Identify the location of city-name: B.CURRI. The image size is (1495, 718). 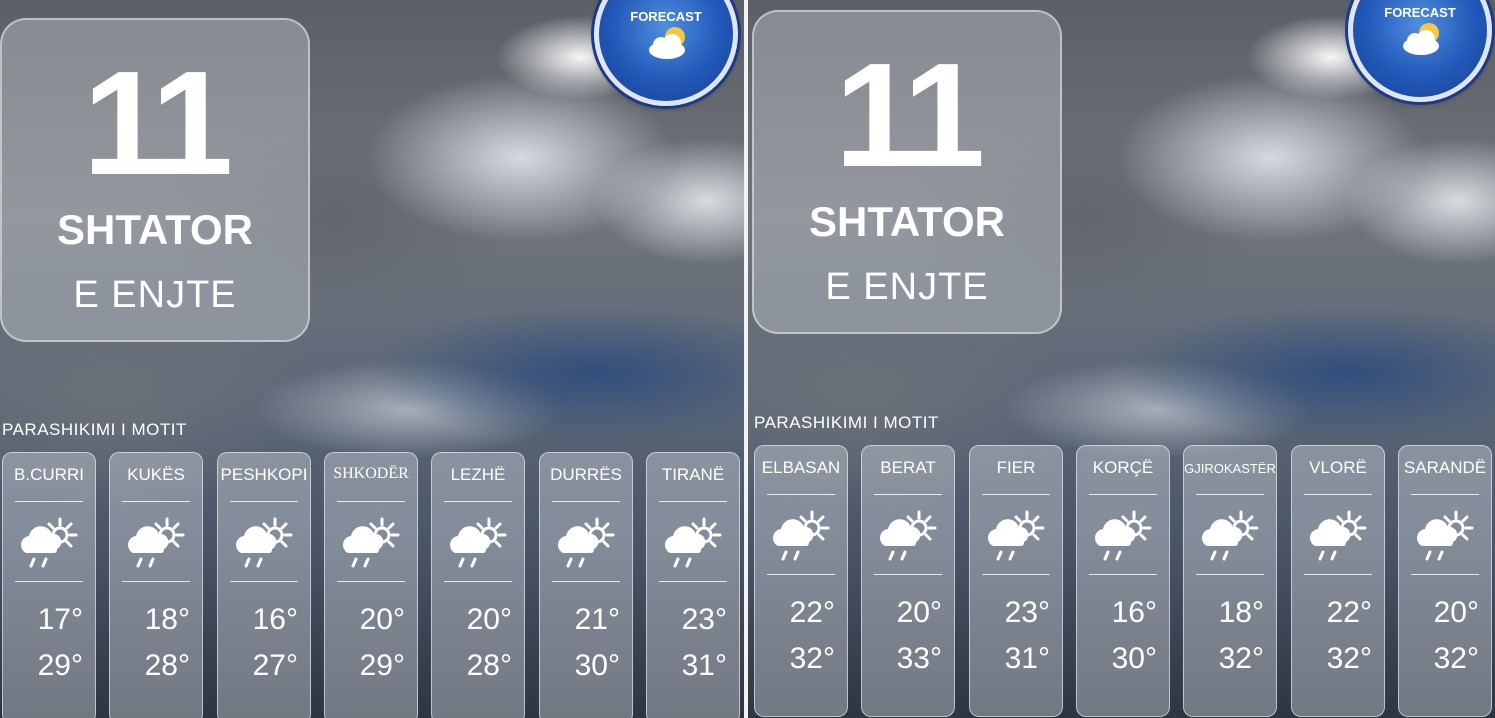
(49, 474).